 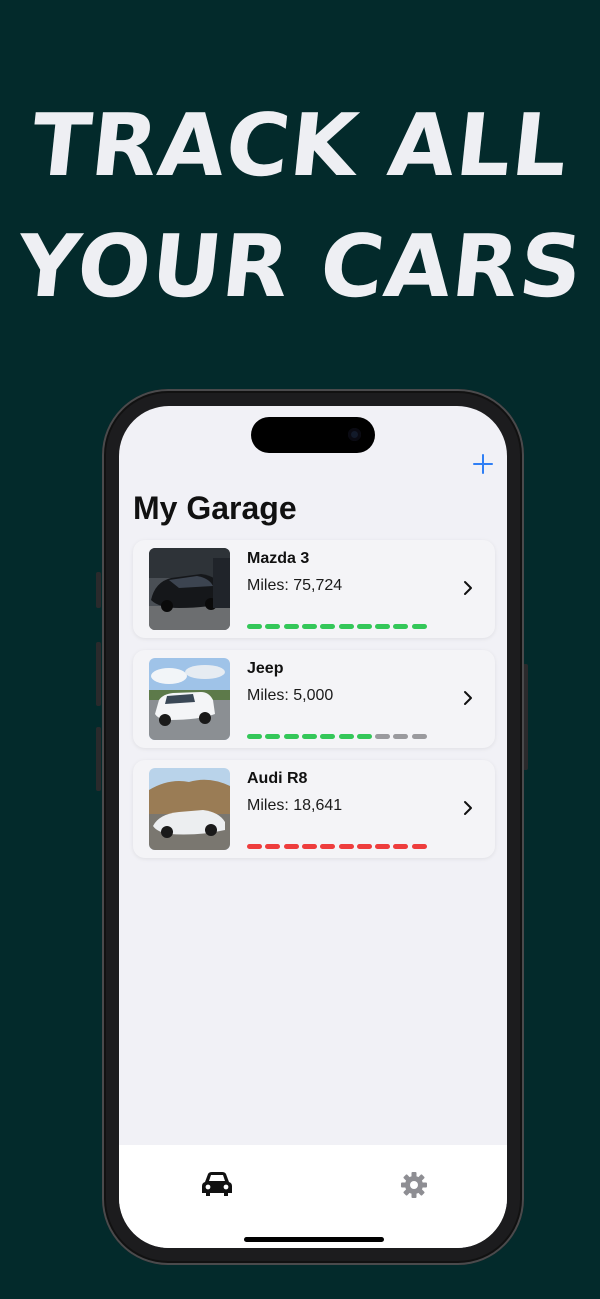 I want to click on home-indicator, so click(x=314, y=1239).